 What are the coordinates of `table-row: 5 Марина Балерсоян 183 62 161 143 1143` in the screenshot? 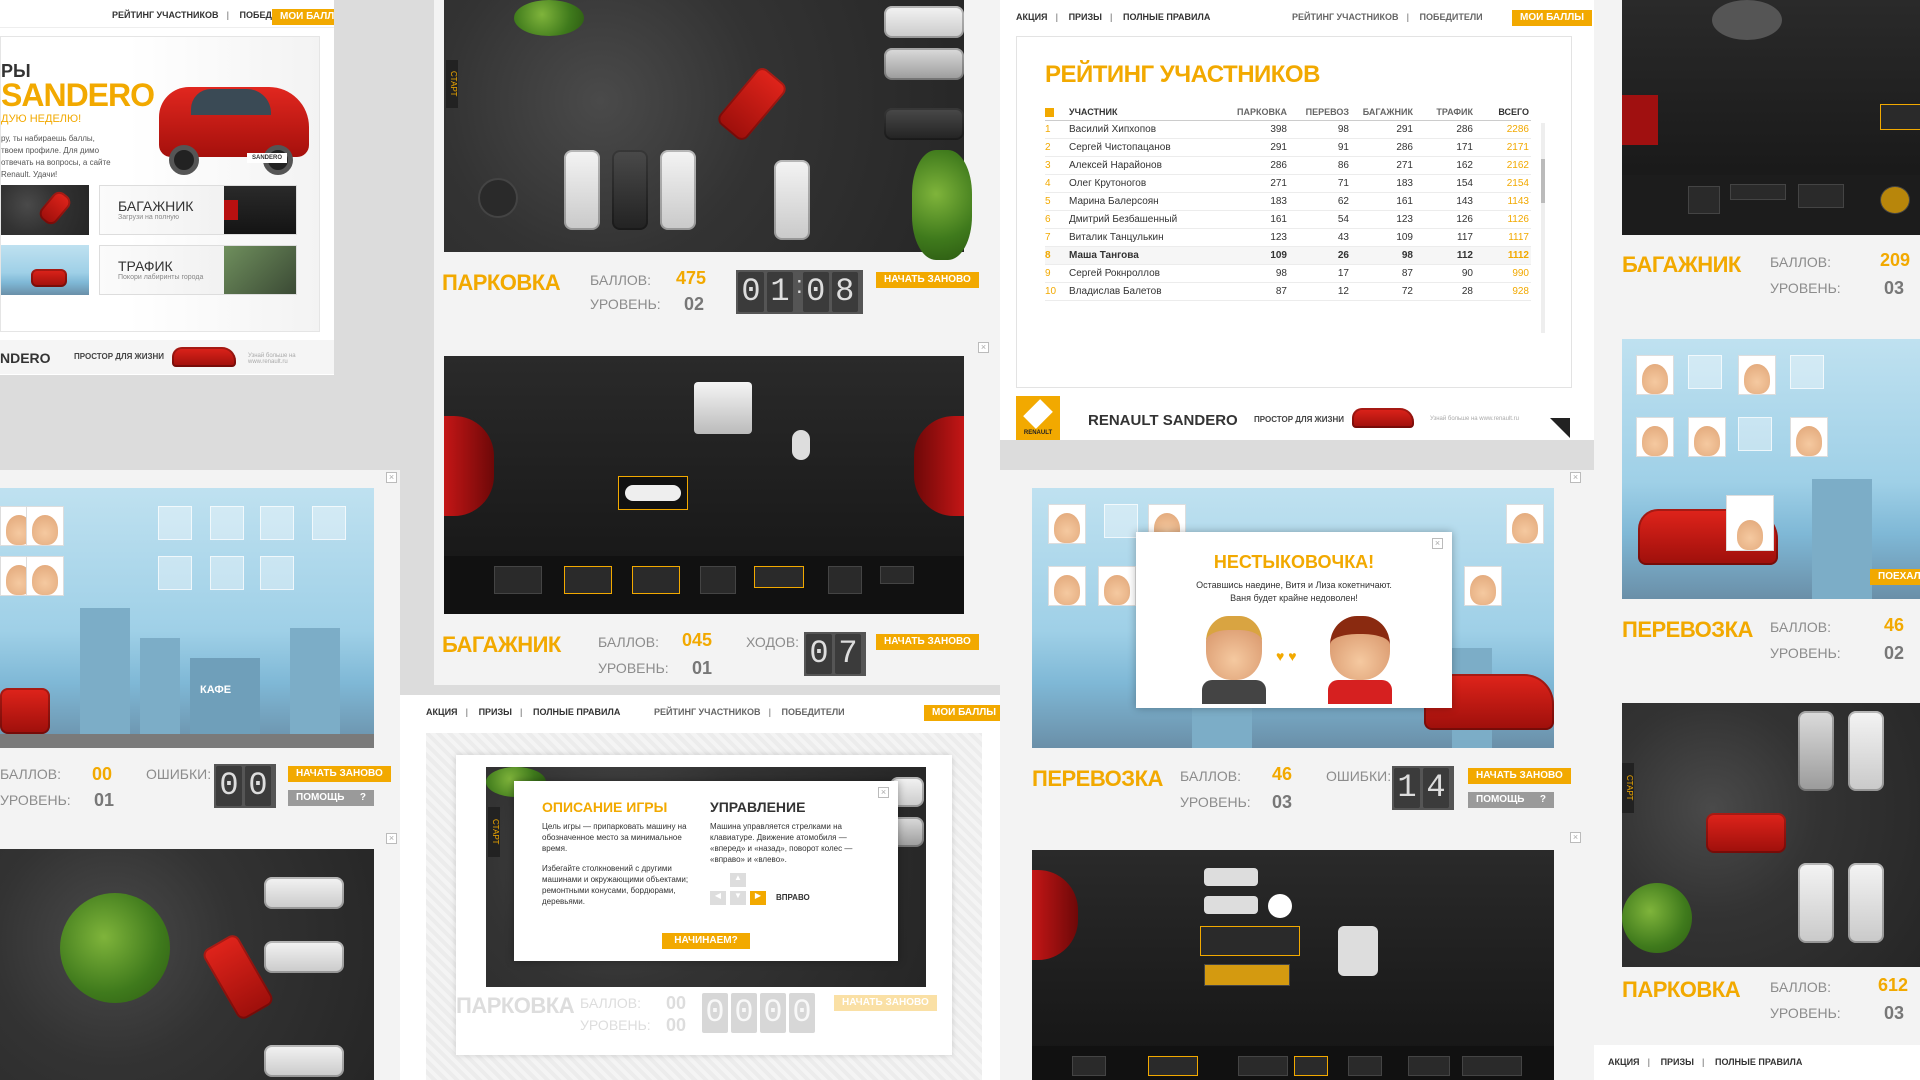 It's located at (1288, 202).